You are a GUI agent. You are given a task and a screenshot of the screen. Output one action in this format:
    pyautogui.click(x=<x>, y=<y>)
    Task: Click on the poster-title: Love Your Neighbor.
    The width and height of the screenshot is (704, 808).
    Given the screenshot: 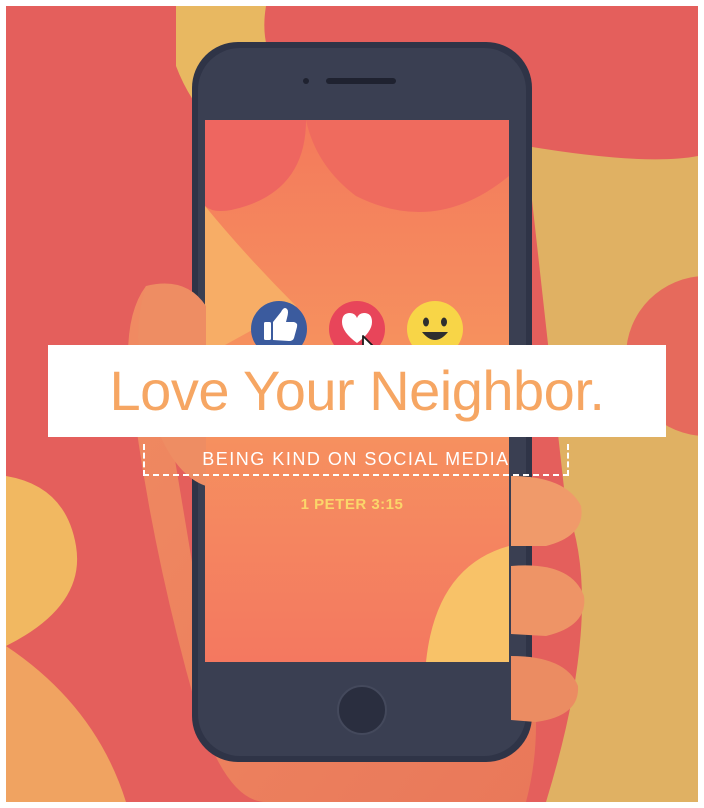 What is the action you would take?
    pyautogui.click(x=357, y=390)
    